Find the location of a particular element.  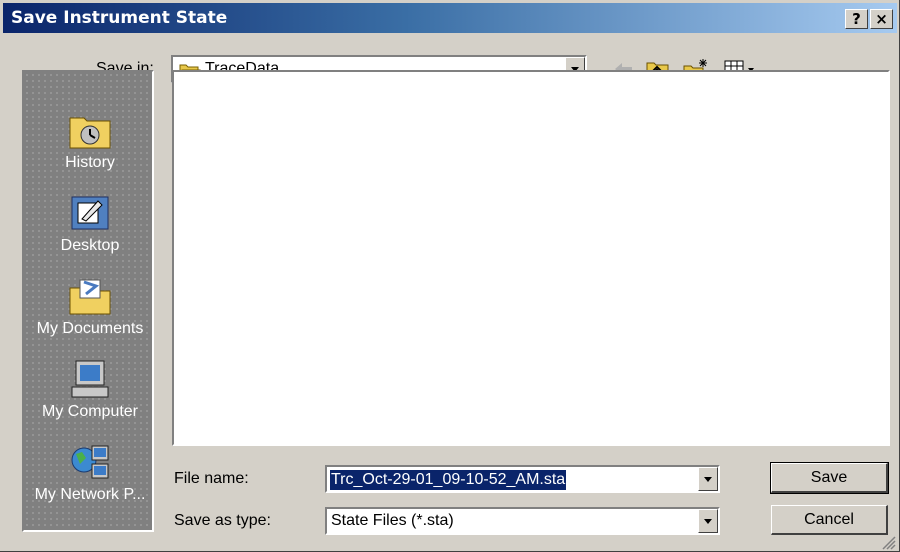

save-as-type-dropdown: State Files (*.sta) is located at coordinates (522, 521).